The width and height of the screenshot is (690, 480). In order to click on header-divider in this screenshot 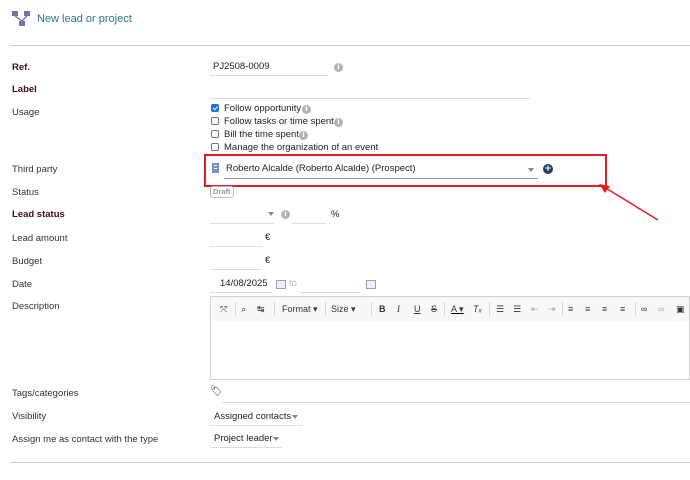, I will do `click(350, 45)`.